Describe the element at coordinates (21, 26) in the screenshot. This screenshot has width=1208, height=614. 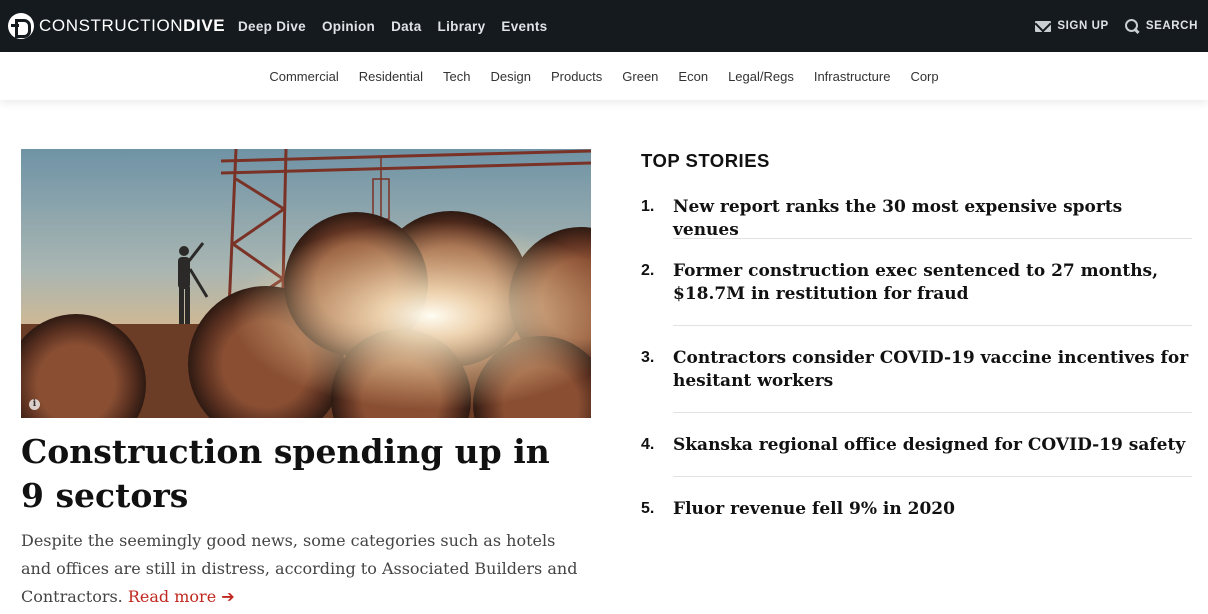
I see `logo-mark-icon` at that location.